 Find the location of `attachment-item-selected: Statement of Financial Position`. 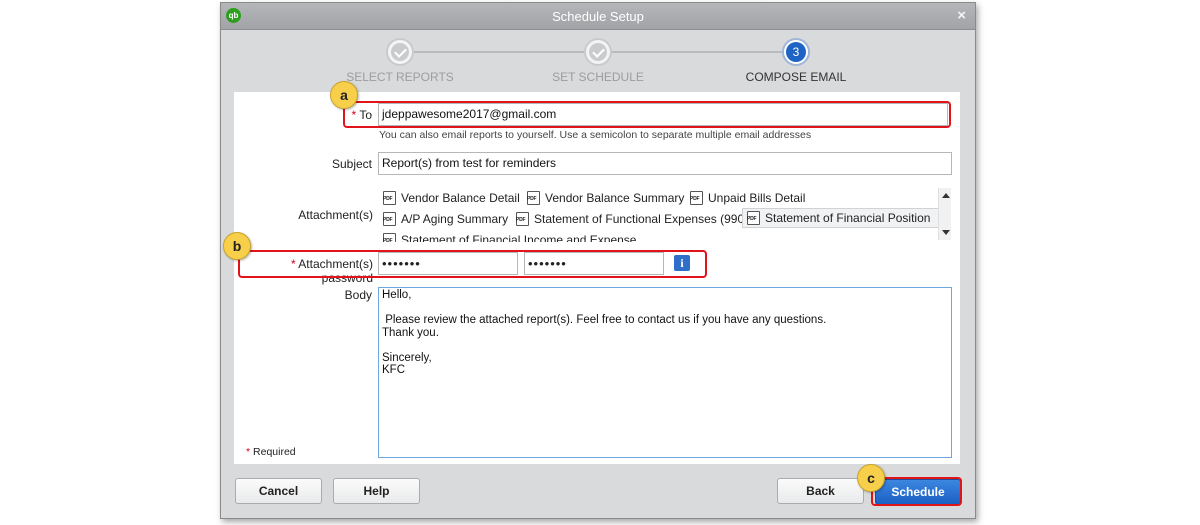

attachment-item-selected: Statement of Financial Position is located at coordinates (844, 218).